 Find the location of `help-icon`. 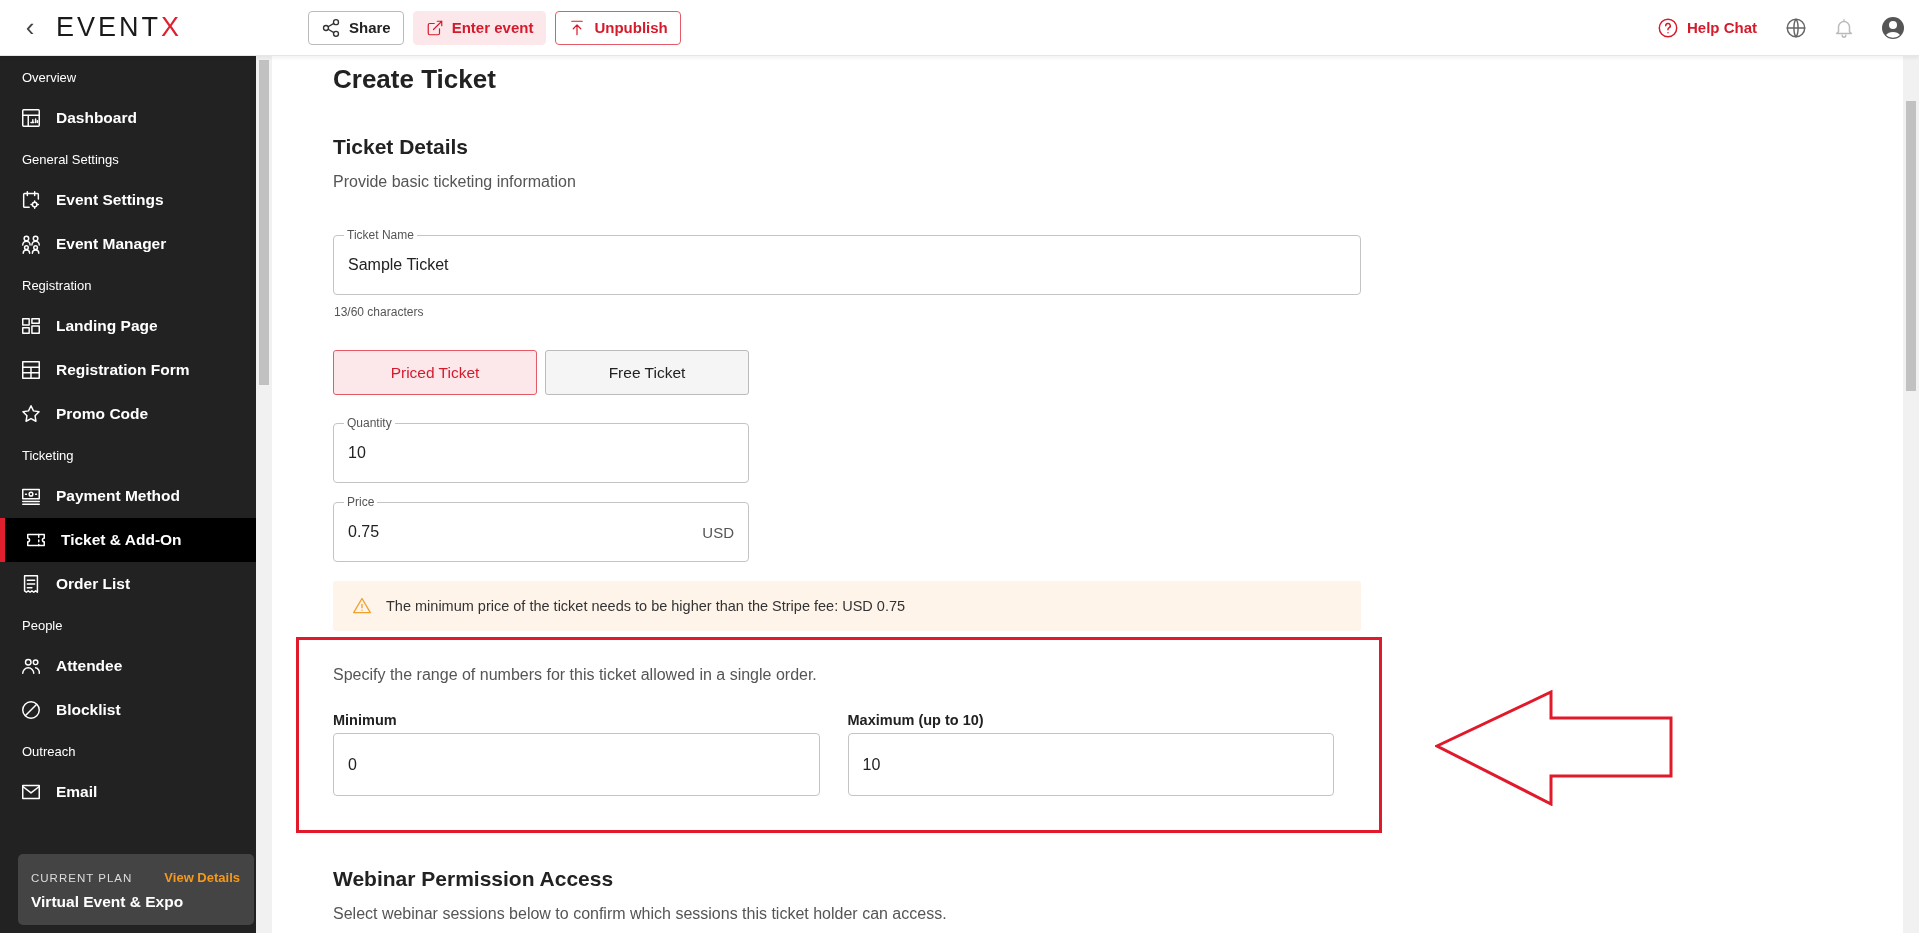

help-icon is located at coordinates (1668, 27).